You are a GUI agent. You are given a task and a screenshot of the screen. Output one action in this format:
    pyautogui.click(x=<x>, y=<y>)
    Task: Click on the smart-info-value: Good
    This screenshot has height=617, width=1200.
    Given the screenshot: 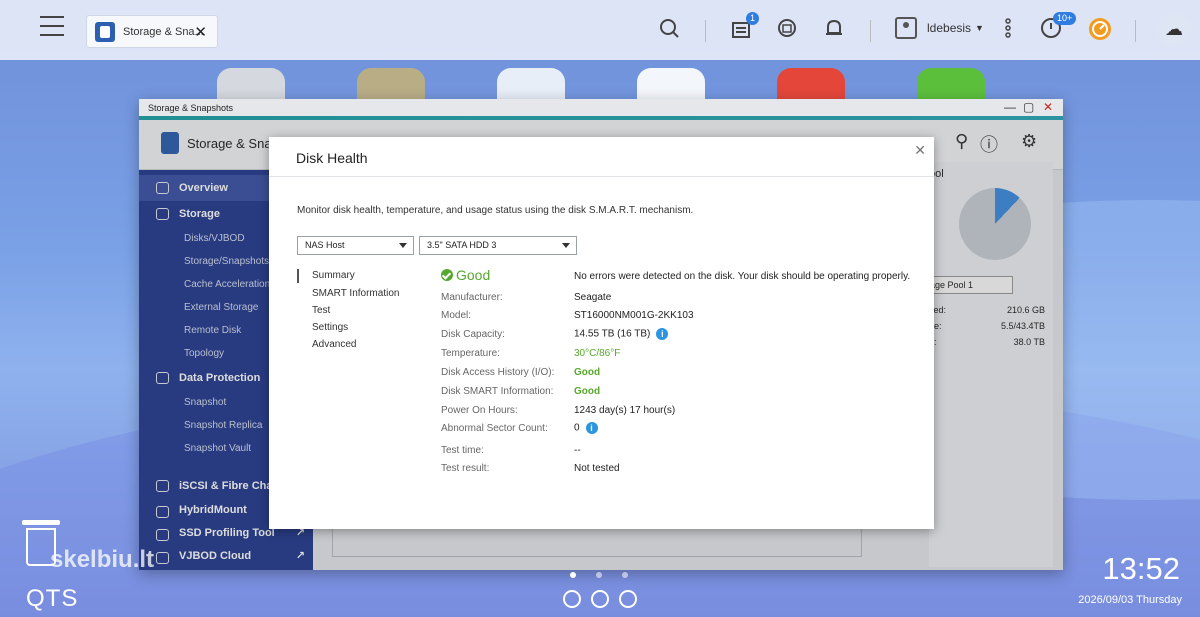 What is the action you would take?
    pyautogui.click(x=587, y=391)
    